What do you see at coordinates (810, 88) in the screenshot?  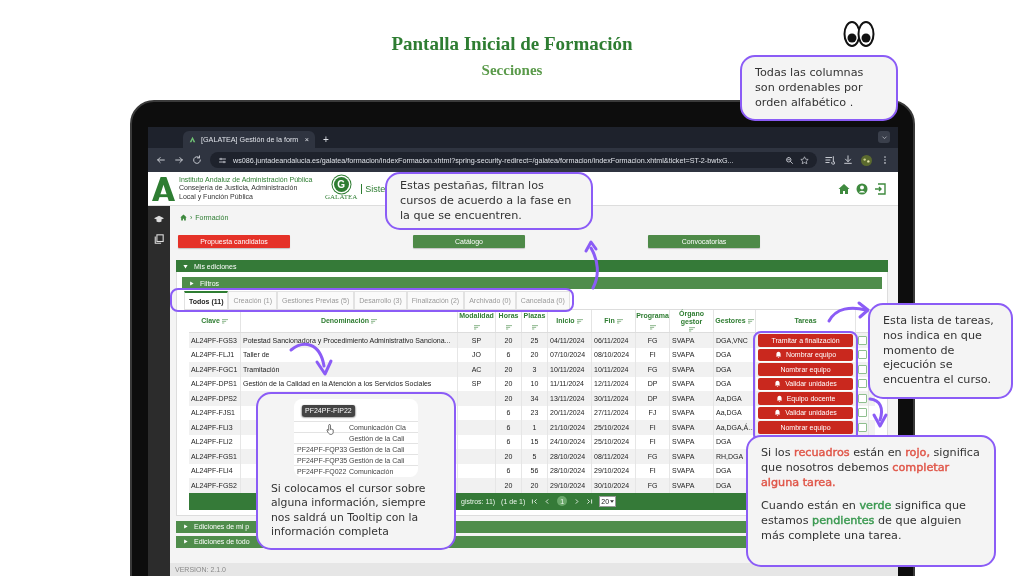 I see `callout-text: Todas las columnas son ordenables por orden alfabético .` at bounding box center [810, 88].